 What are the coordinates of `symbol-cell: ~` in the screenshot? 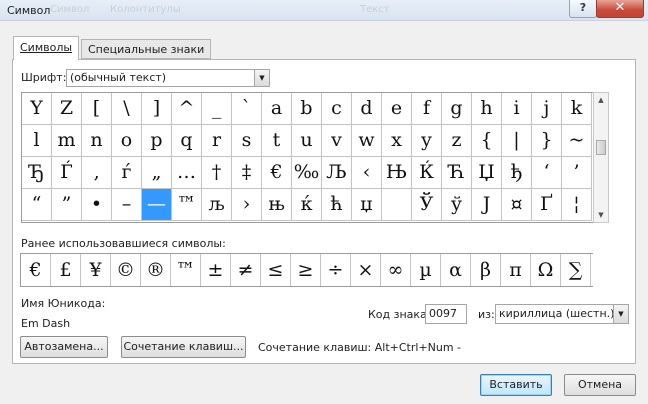 It's located at (577, 141).